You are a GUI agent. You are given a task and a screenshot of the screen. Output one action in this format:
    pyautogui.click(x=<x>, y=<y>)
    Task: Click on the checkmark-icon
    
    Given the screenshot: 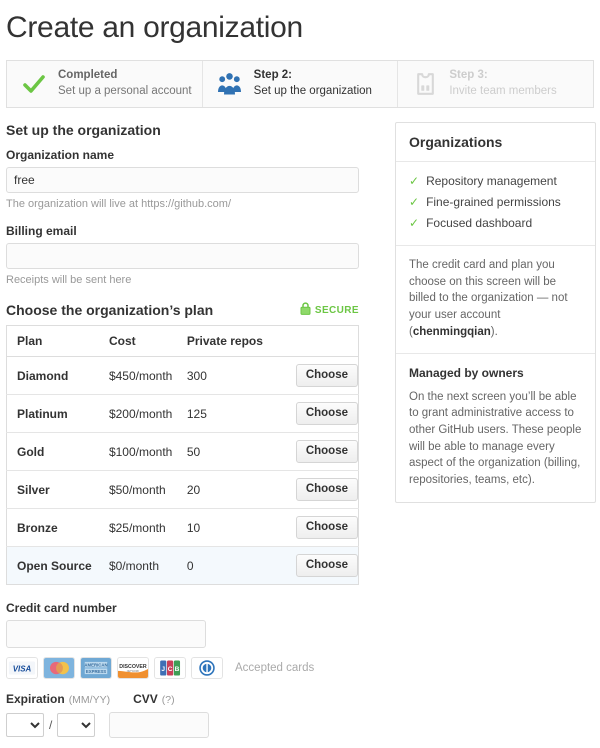 What is the action you would take?
    pyautogui.click(x=34, y=84)
    